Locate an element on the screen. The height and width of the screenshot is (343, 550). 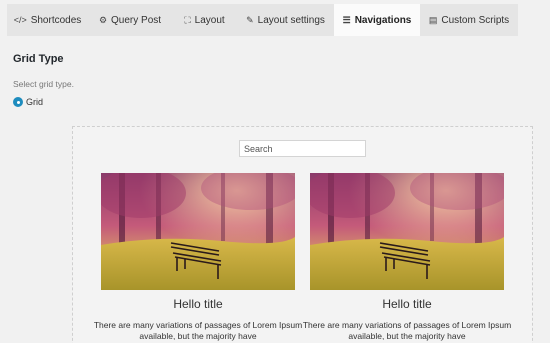
tab-layout-settings: ✎ Layout settings is located at coordinates (285, 20).